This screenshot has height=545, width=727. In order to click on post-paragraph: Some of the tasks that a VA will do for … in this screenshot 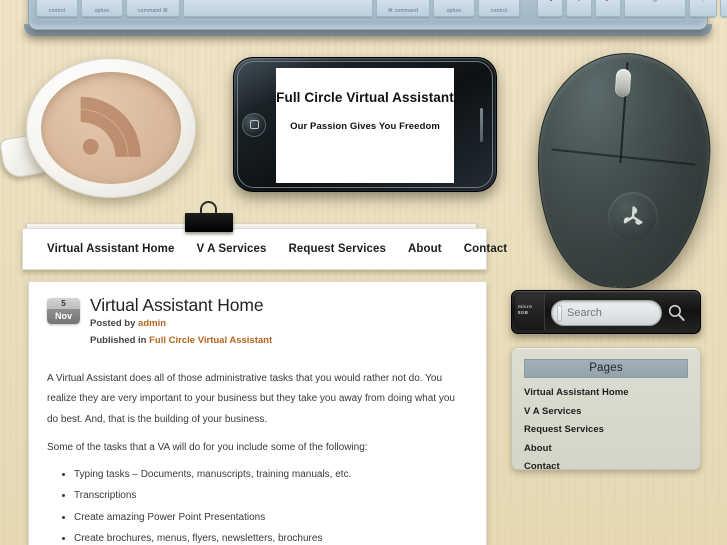, I will do `click(207, 448)`.